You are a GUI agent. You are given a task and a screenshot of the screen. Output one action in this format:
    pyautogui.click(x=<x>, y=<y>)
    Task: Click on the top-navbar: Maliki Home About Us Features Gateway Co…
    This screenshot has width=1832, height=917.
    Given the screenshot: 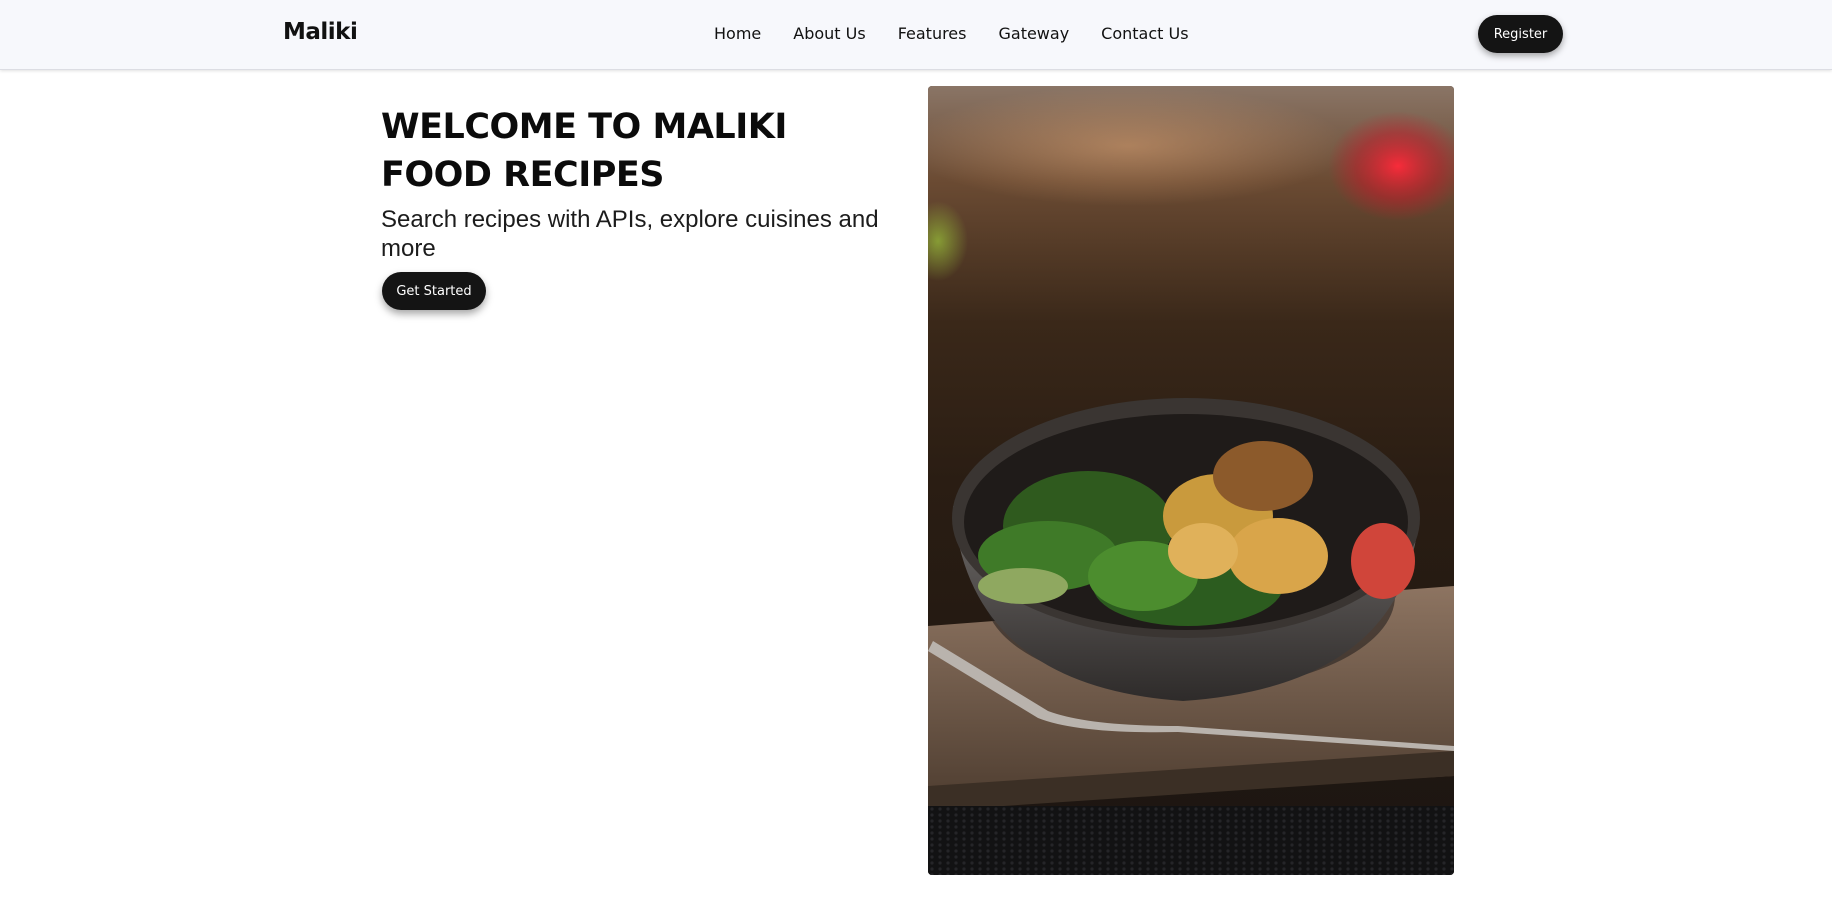 What is the action you would take?
    pyautogui.click(x=916, y=35)
    